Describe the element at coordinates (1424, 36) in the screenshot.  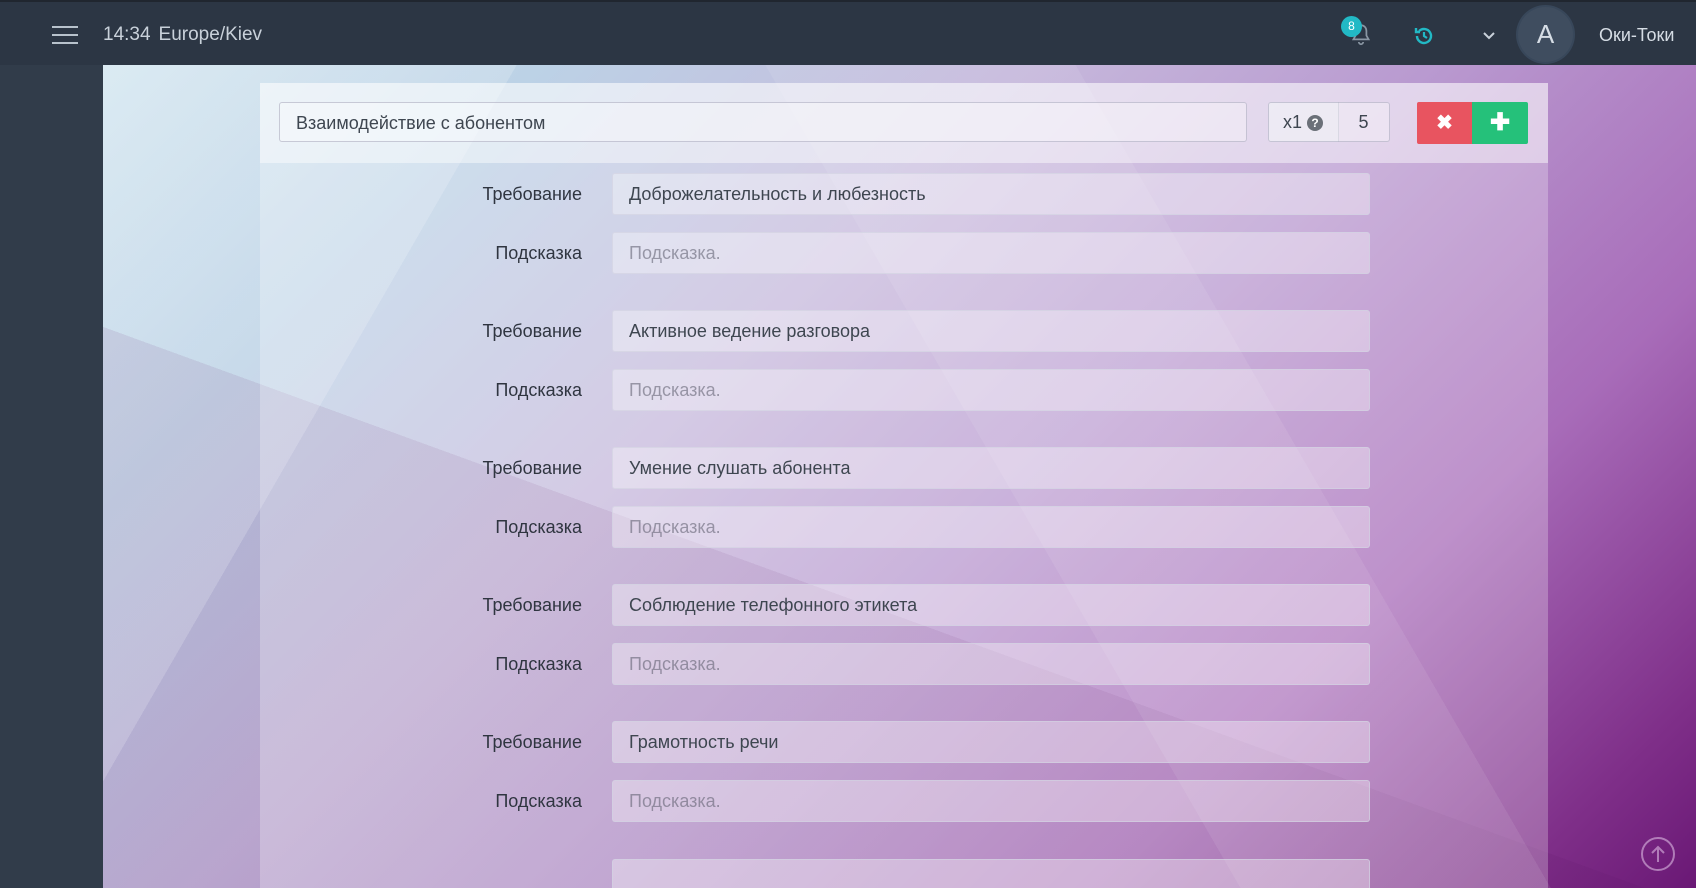
I see `history-icon` at that location.